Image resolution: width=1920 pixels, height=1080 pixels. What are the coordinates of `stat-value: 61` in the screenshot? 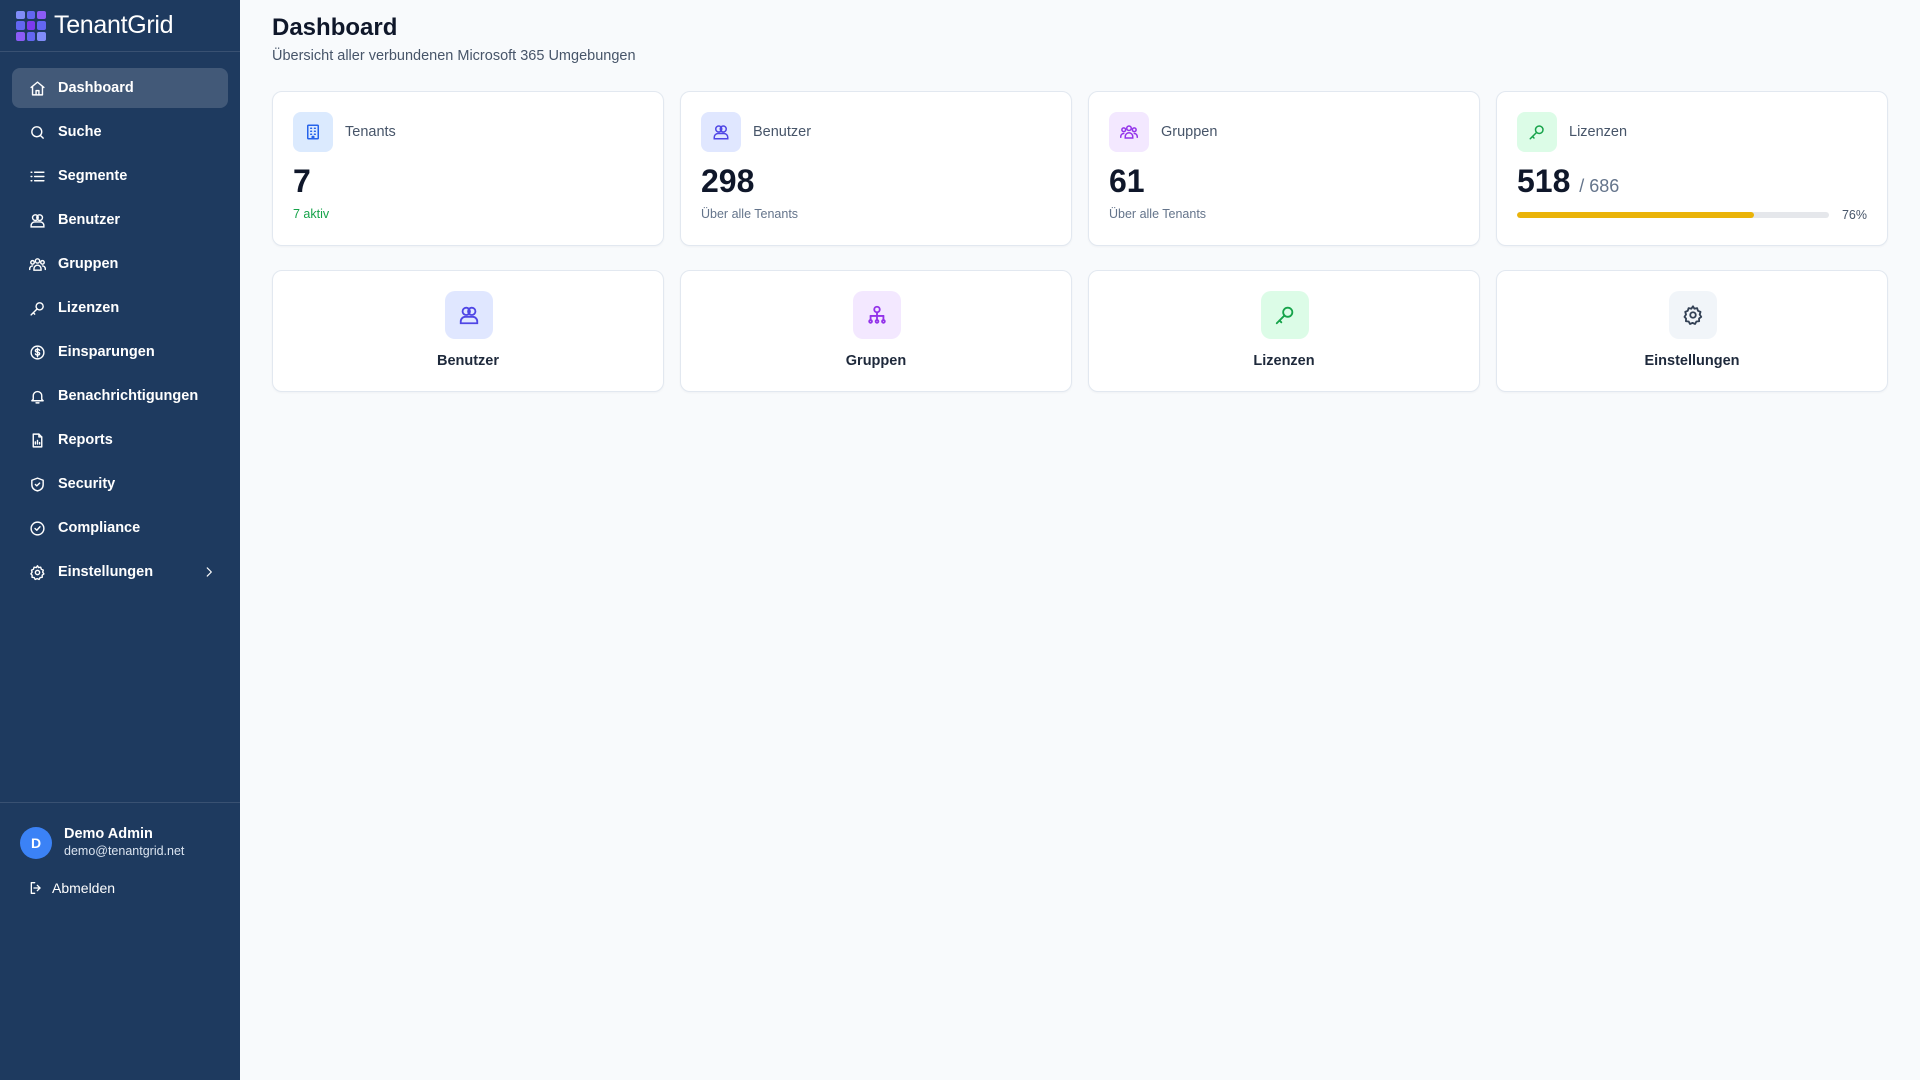 It's located at (1127, 181).